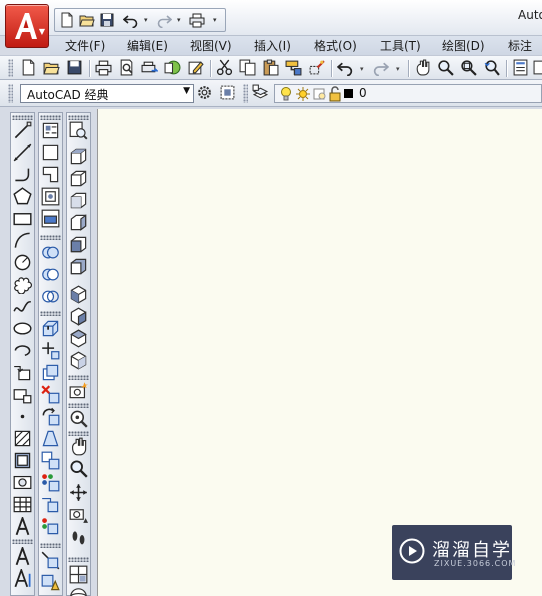 The height and width of the screenshot is (596, 542). I want to click on menu-draw: 绘图(D), so click(463, 45).